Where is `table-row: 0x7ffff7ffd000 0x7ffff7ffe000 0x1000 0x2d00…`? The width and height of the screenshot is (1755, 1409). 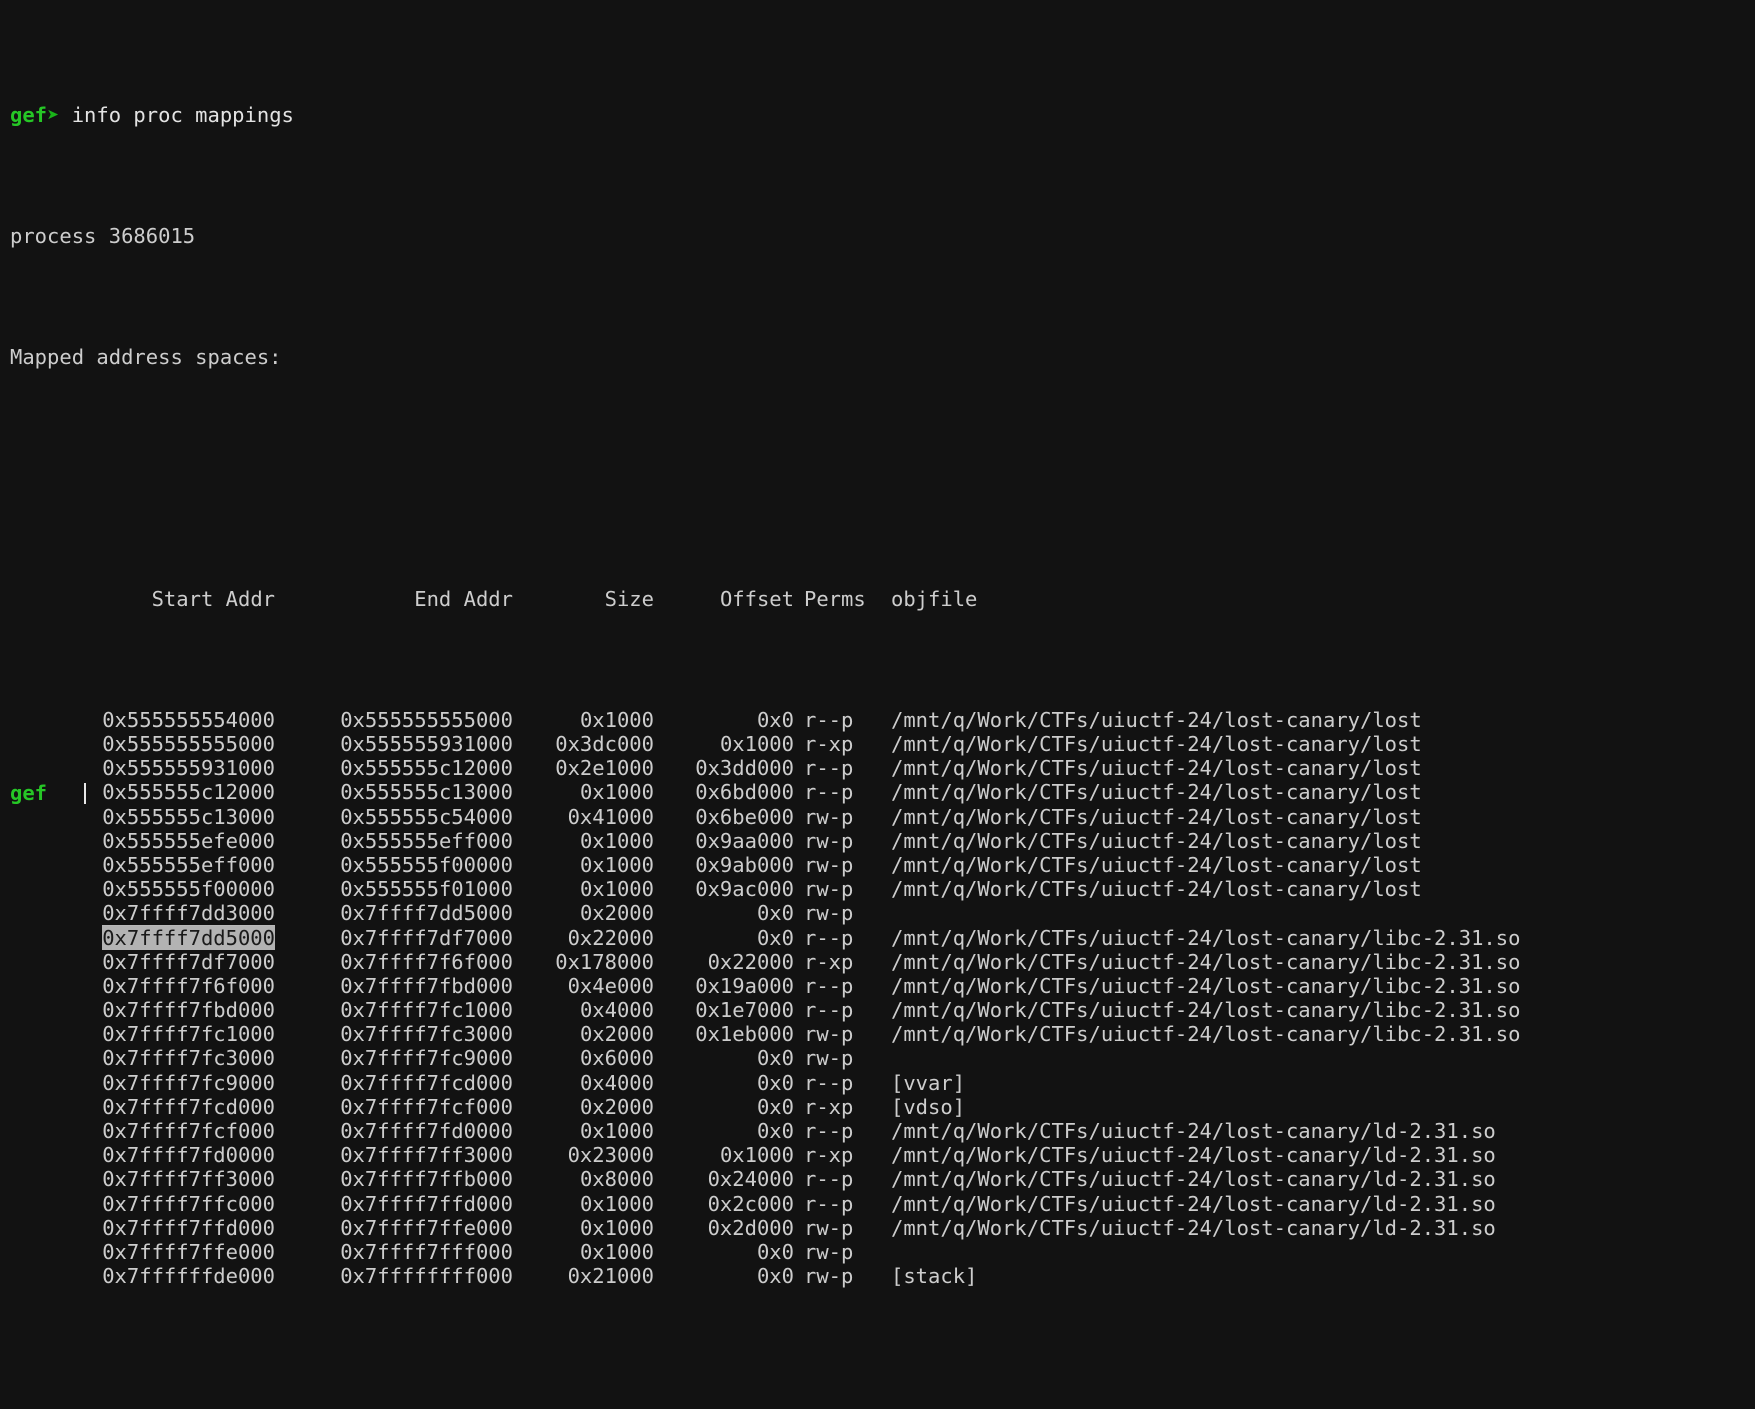
table-row: 0x7ffff7ffd000 0x7ffff7ffe000 0x1000 0x2d00… is located at coordinates (882, 1228).